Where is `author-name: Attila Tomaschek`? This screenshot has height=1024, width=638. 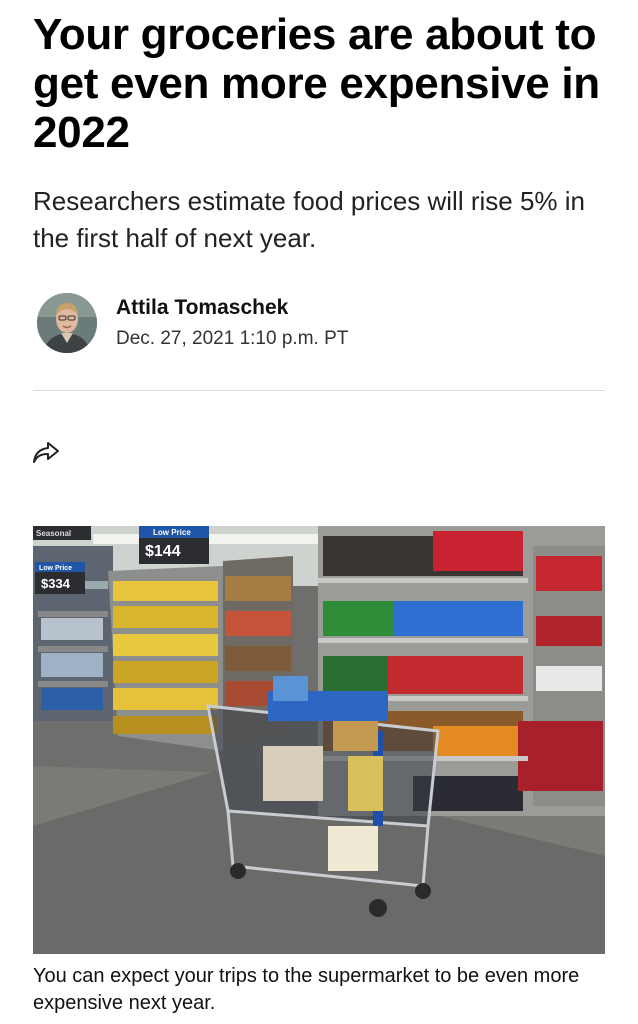 author-name: Attila Tomaschek is located at coordinates (202, 308).